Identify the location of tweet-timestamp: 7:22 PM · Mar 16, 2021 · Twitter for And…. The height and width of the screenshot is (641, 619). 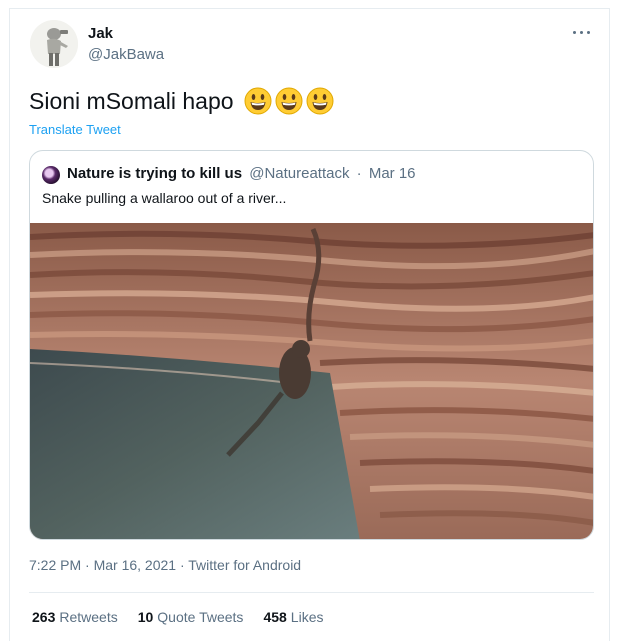
(165, 565).